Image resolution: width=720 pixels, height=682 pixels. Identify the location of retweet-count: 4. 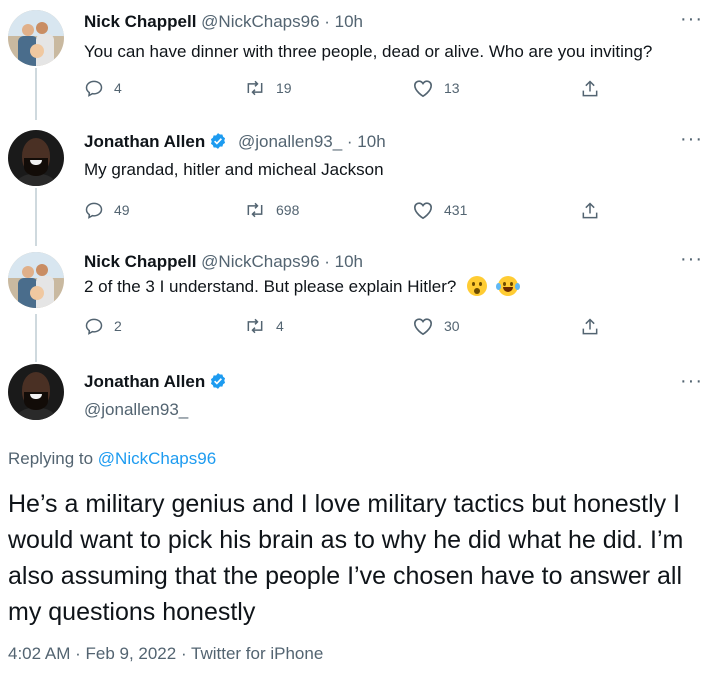
(280, 326).